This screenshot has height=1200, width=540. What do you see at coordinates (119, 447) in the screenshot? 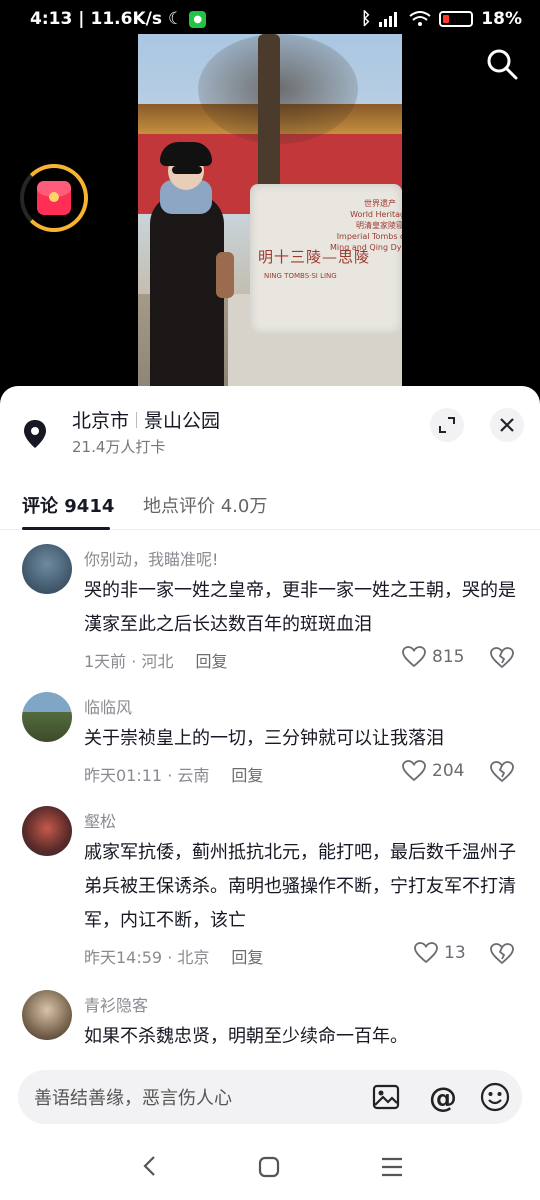
I see `checkin-count: 21.4万人打卡` at bounding box center [119, 447].